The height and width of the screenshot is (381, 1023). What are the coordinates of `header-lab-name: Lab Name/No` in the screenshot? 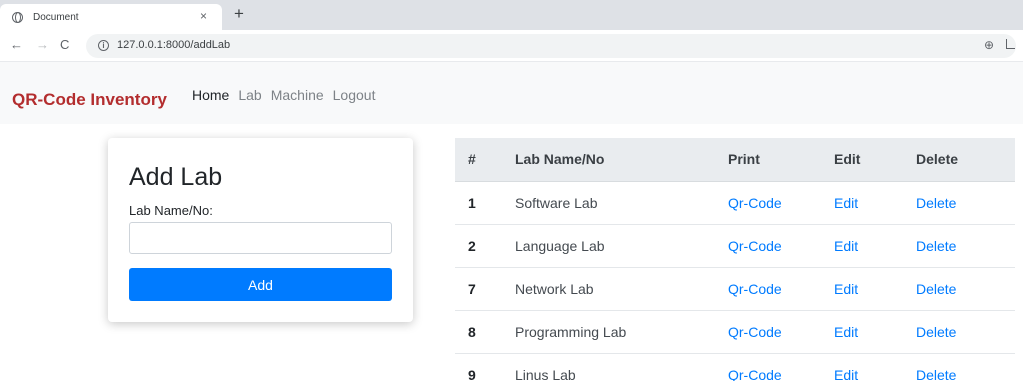 It's located at (621, 160).